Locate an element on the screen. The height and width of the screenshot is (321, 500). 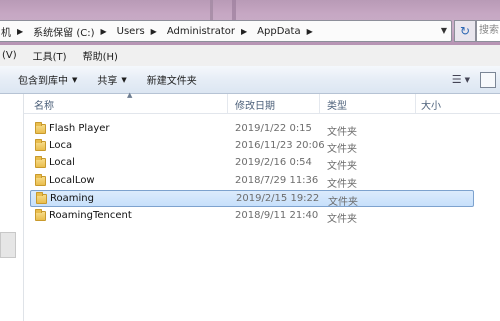
file-date: 2019/1/22 0:15 is located at coordinates (273, 128).